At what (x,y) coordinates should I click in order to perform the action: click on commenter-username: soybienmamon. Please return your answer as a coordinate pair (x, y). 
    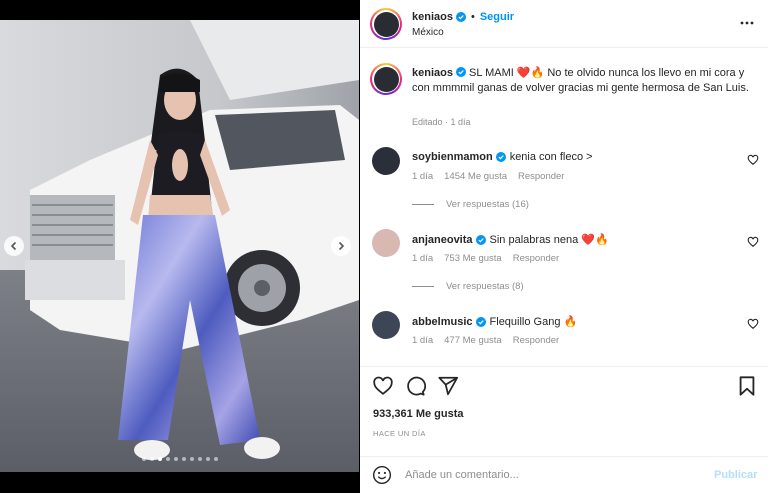
    Looking at the image, I should click on (452, 157).